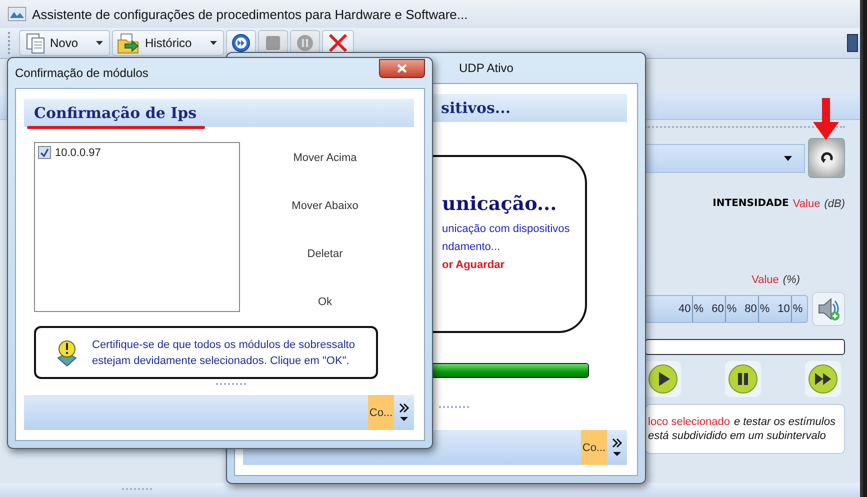 This screenshot has height=497, width=867. Describe the element at coordinates (35, 43) in the screenshot. I see `document-icon` at that location.